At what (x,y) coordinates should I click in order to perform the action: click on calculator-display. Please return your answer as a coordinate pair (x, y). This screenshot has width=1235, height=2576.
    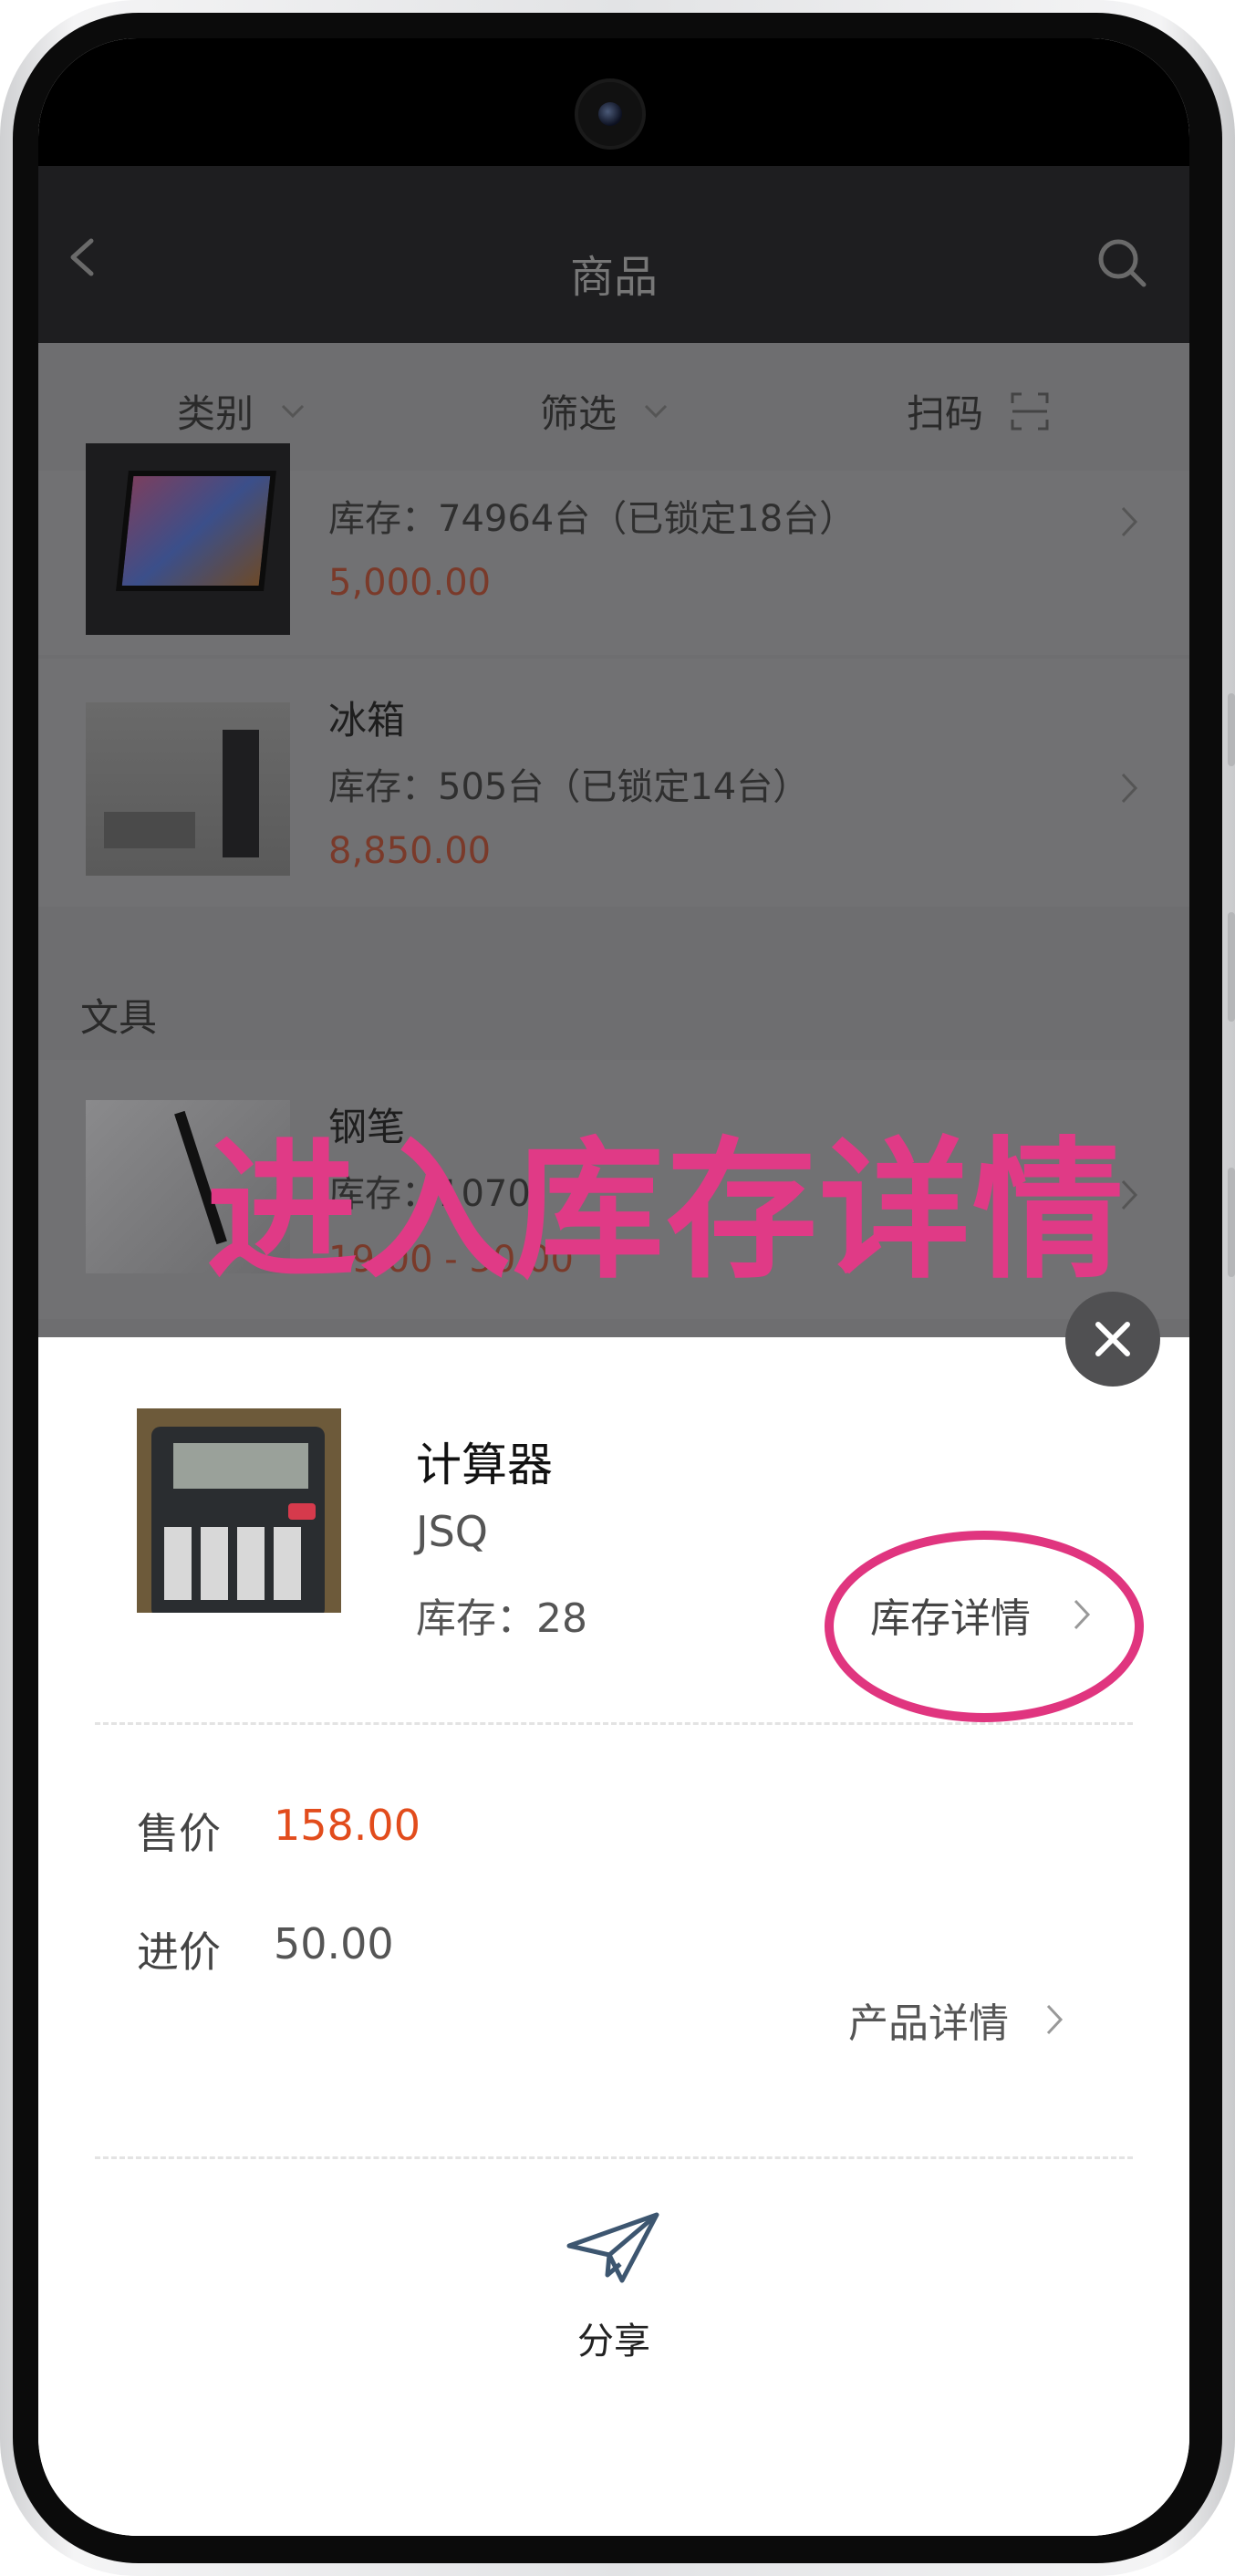
    Looking at the image, I should click on (241, 1466).